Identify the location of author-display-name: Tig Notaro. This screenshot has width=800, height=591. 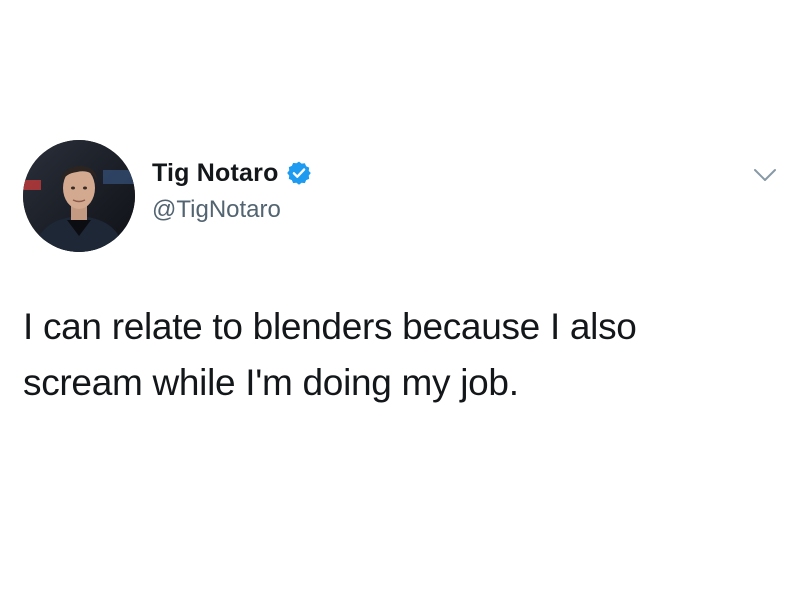
(215, 173).